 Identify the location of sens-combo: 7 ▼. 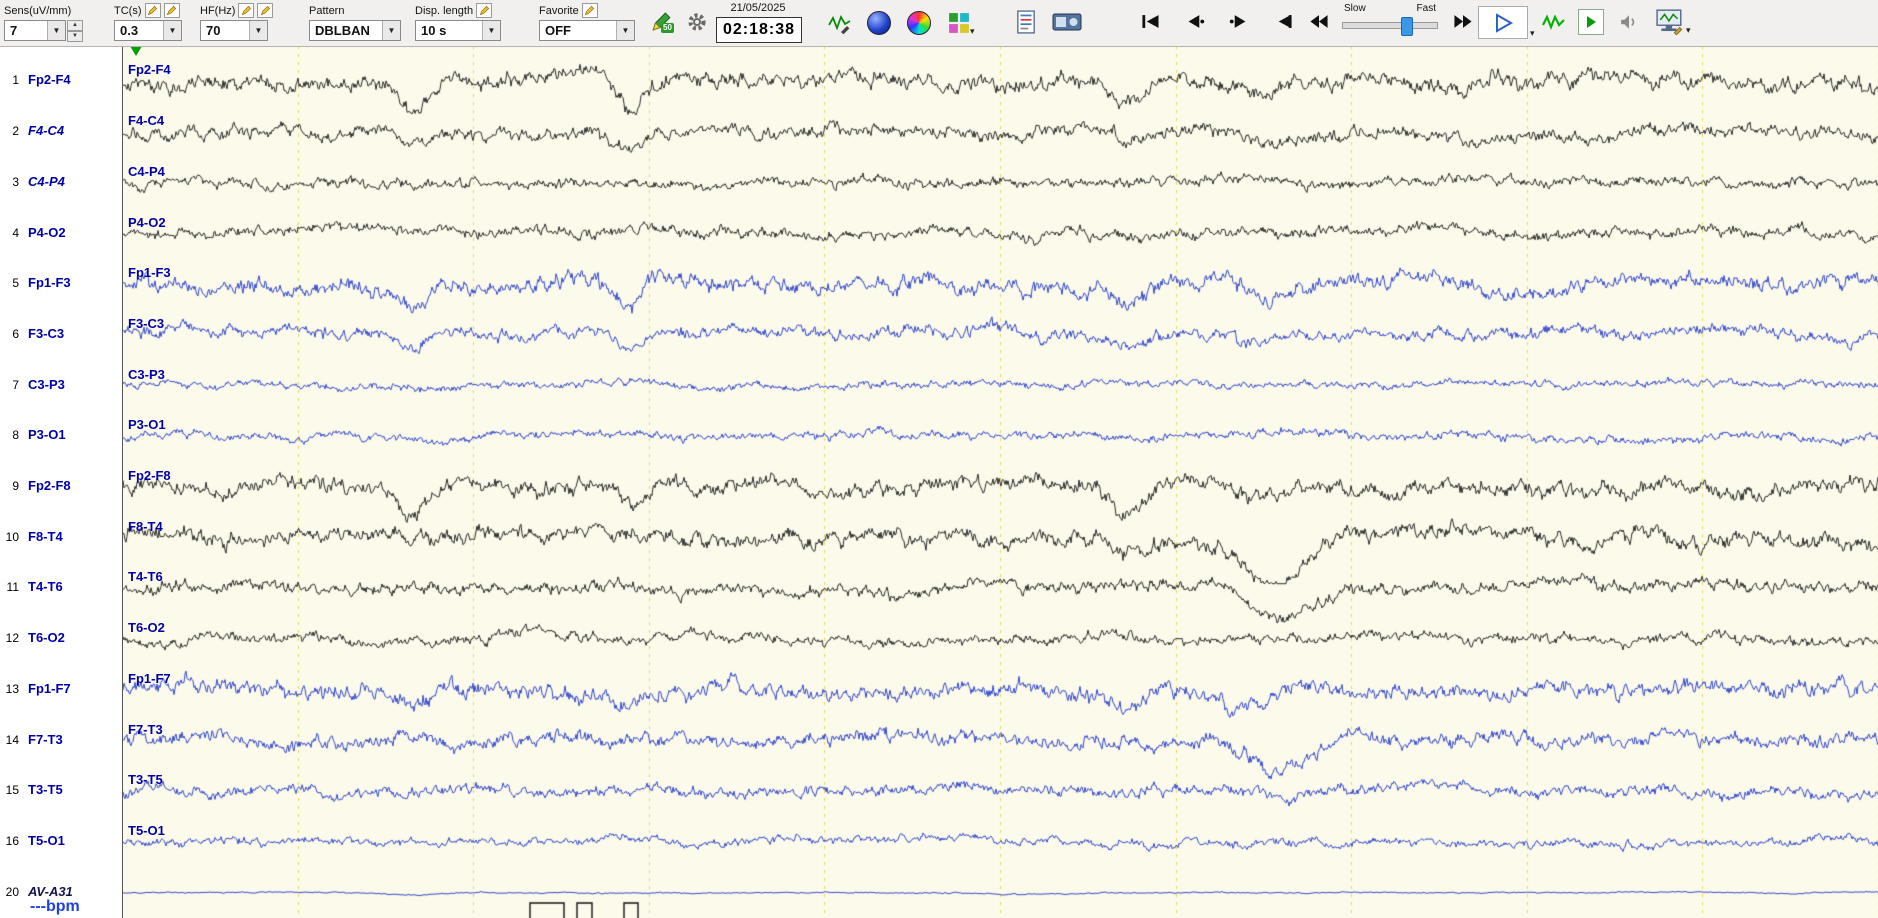
(35, 30).